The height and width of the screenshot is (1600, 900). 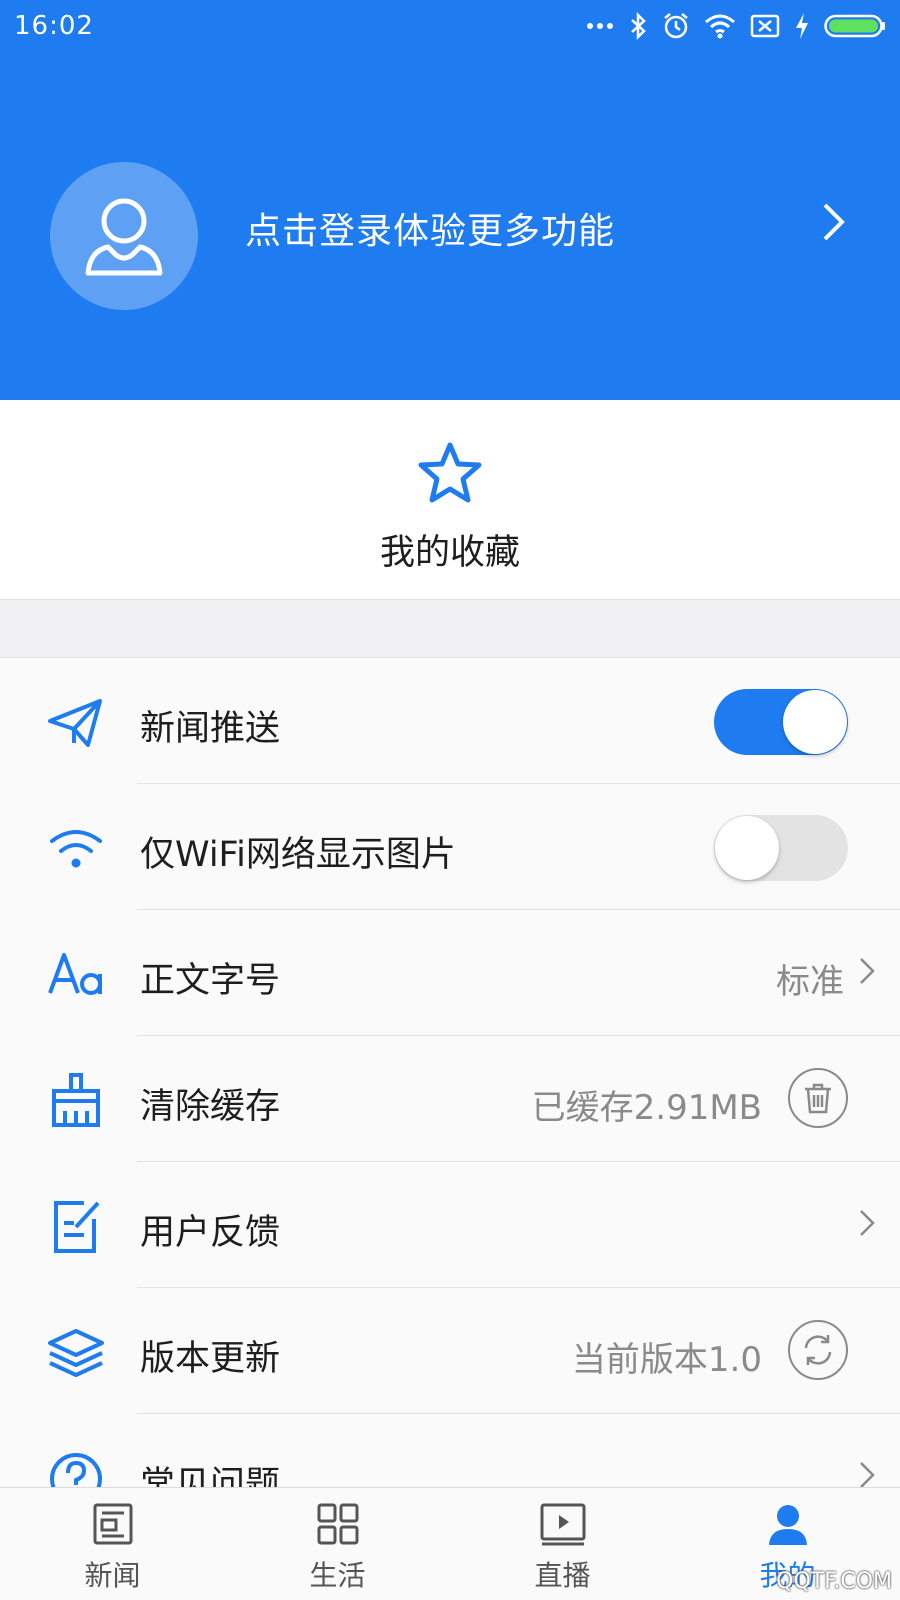 I want to click on status-icons, so click(x=736, y=26).